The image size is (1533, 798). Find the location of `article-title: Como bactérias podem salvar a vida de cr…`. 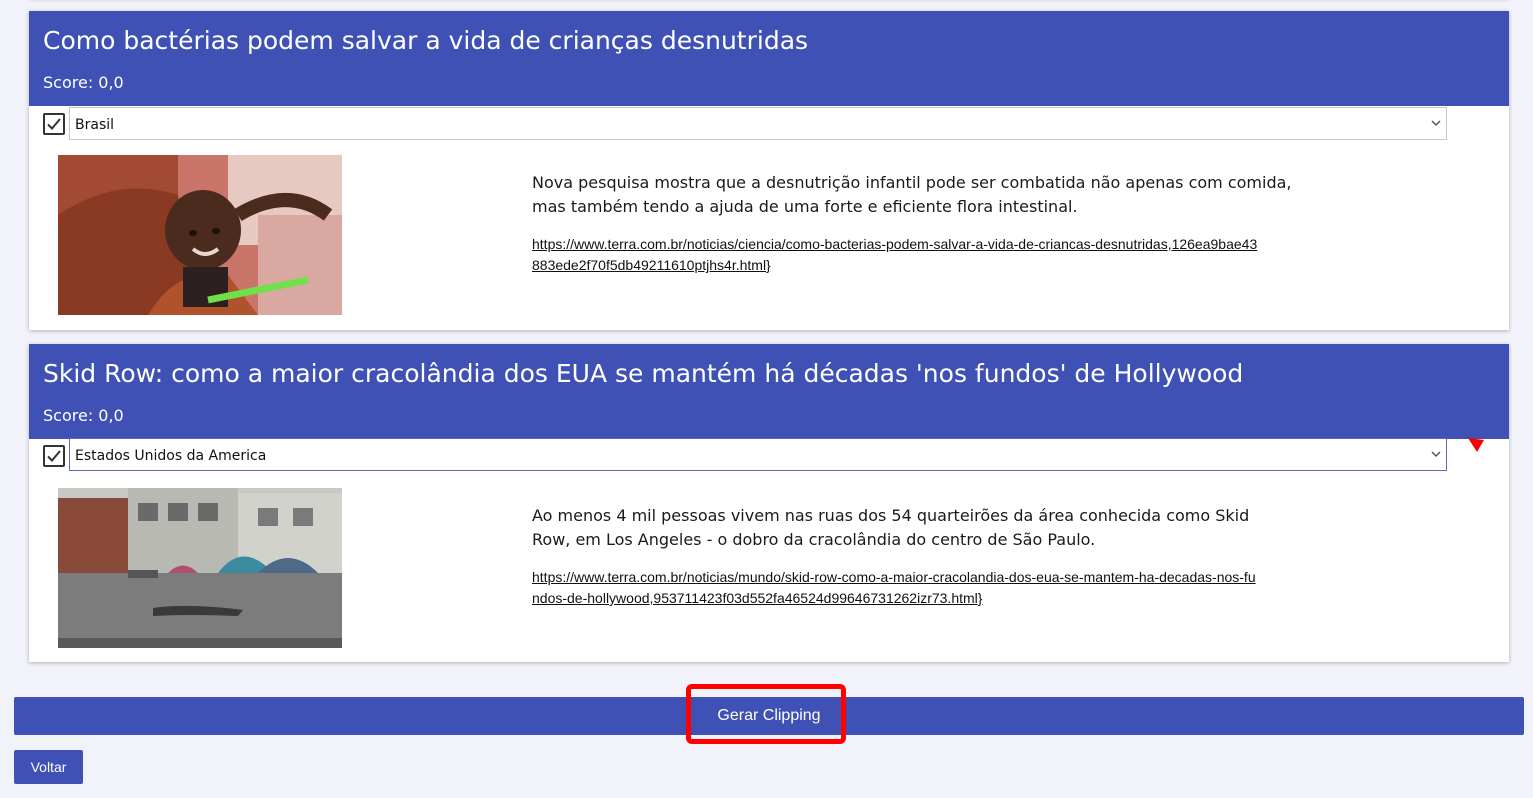

article-title: Como bactérias podem salvar a vida de cr… is located at coordinates (426, 40).